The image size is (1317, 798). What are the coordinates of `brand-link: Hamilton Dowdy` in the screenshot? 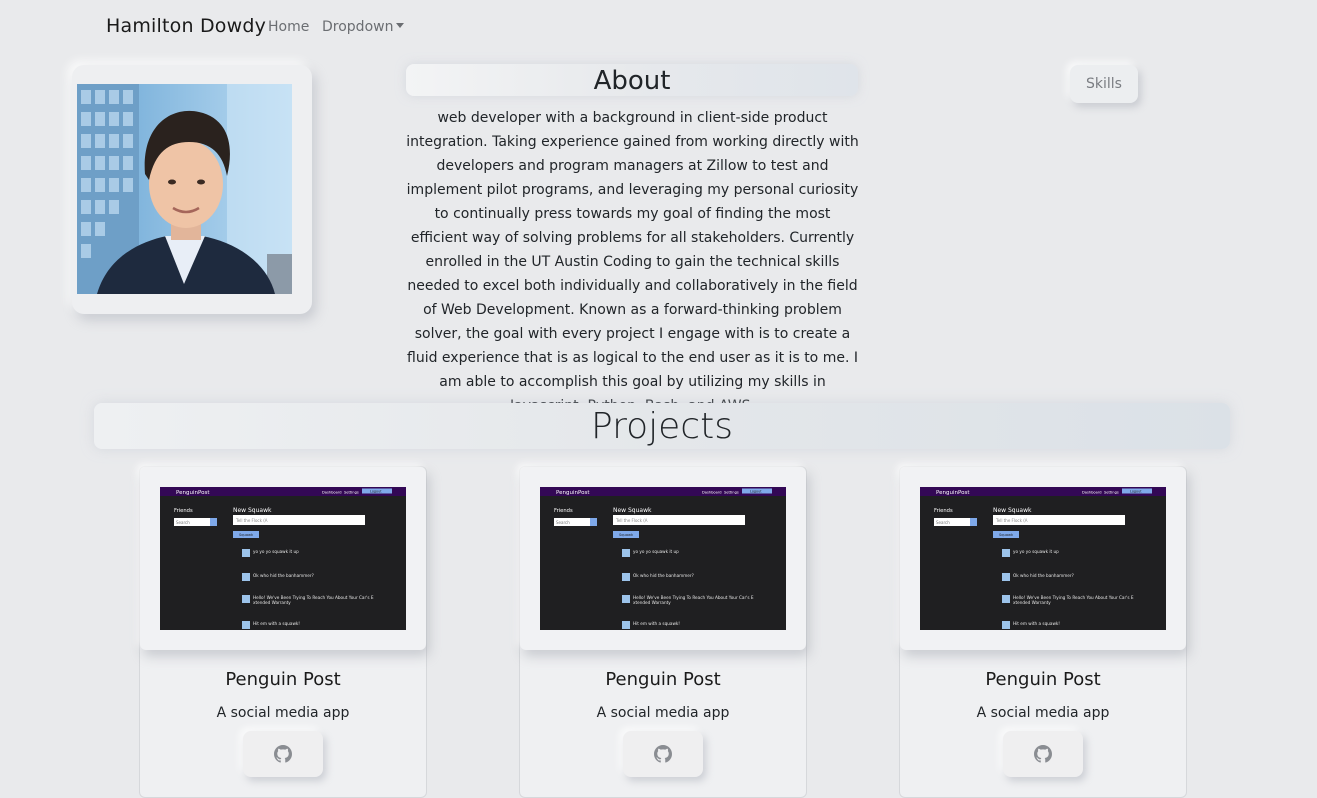 It's located at (186, 26).